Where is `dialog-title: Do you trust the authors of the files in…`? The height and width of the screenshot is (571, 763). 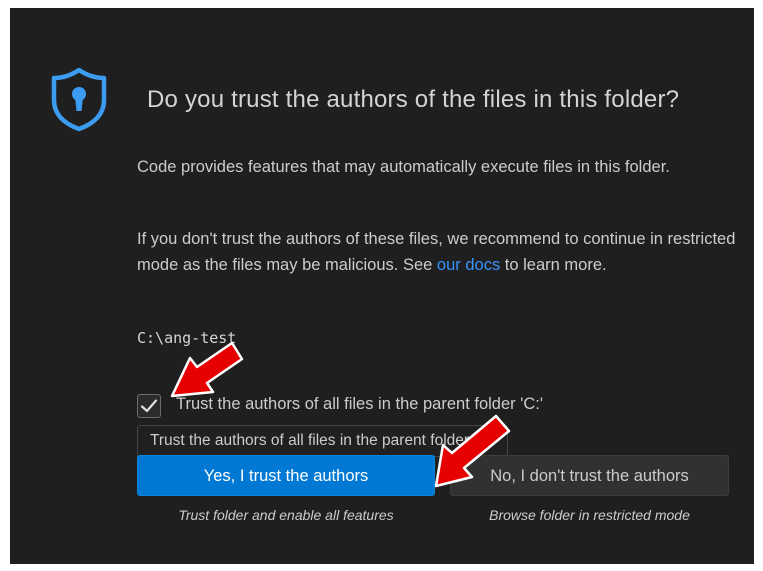 dialog-title: Do you trust the authors of the files in… is located at coordinates (413, 99).